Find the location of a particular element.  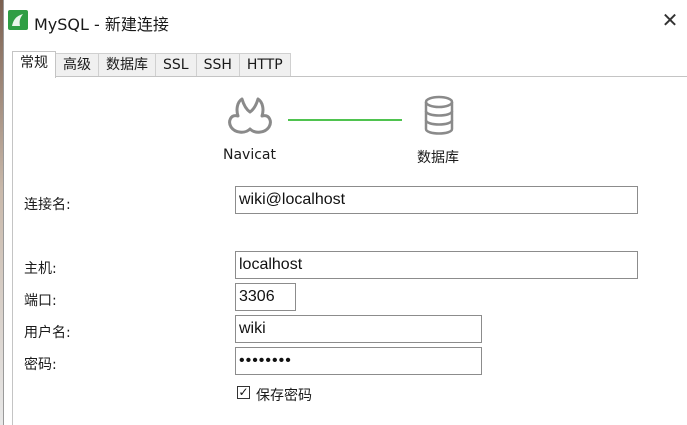

port-input: 3306 is located at coordinates (265, 297).